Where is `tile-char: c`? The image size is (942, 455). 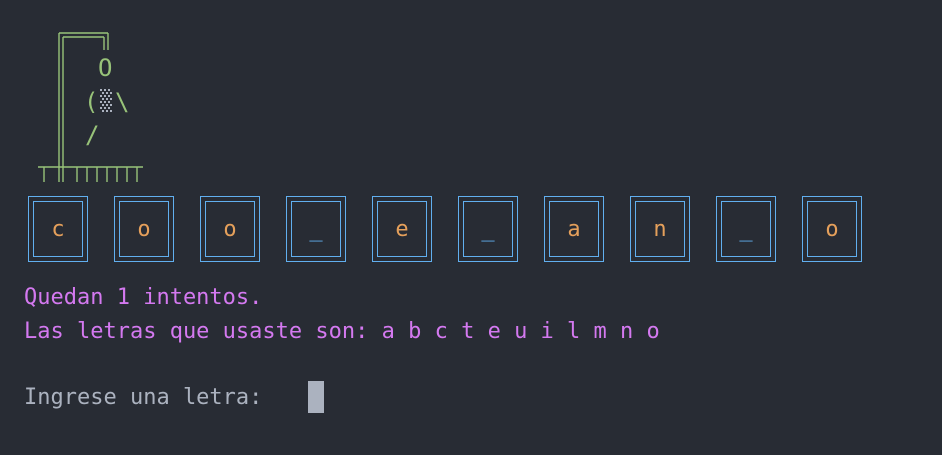 tile-char: c is located at coordinates (58, 229).